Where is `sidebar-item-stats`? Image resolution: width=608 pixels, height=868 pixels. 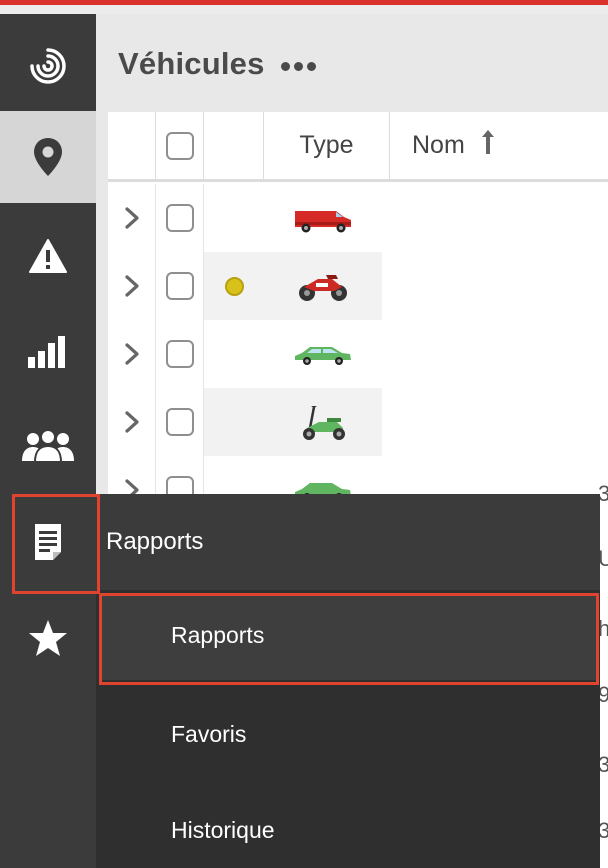
sidebar-item-stats is located at coordinates (48, 352).